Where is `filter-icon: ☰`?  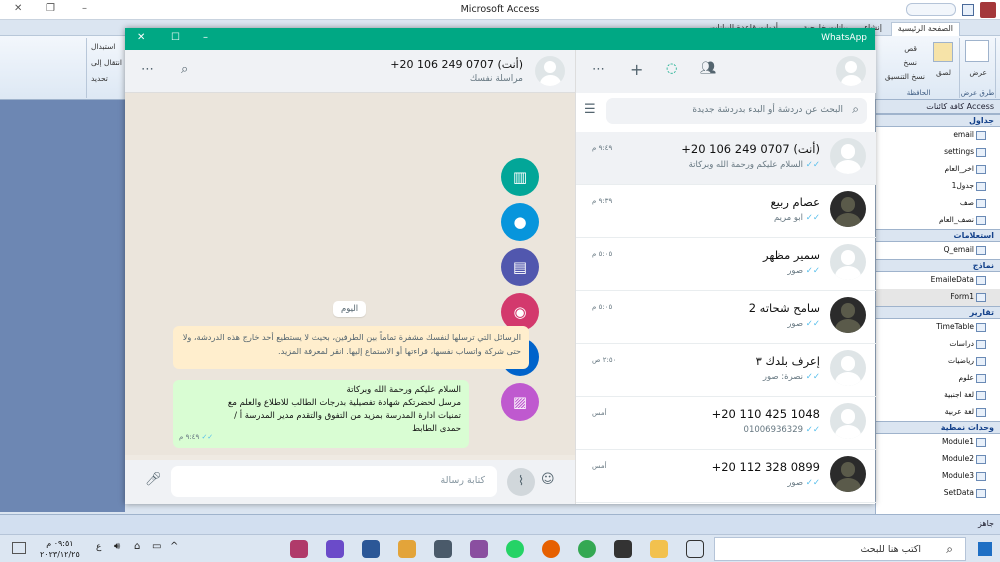
filter-icon: ☰ is located at coordinates (590, 109).